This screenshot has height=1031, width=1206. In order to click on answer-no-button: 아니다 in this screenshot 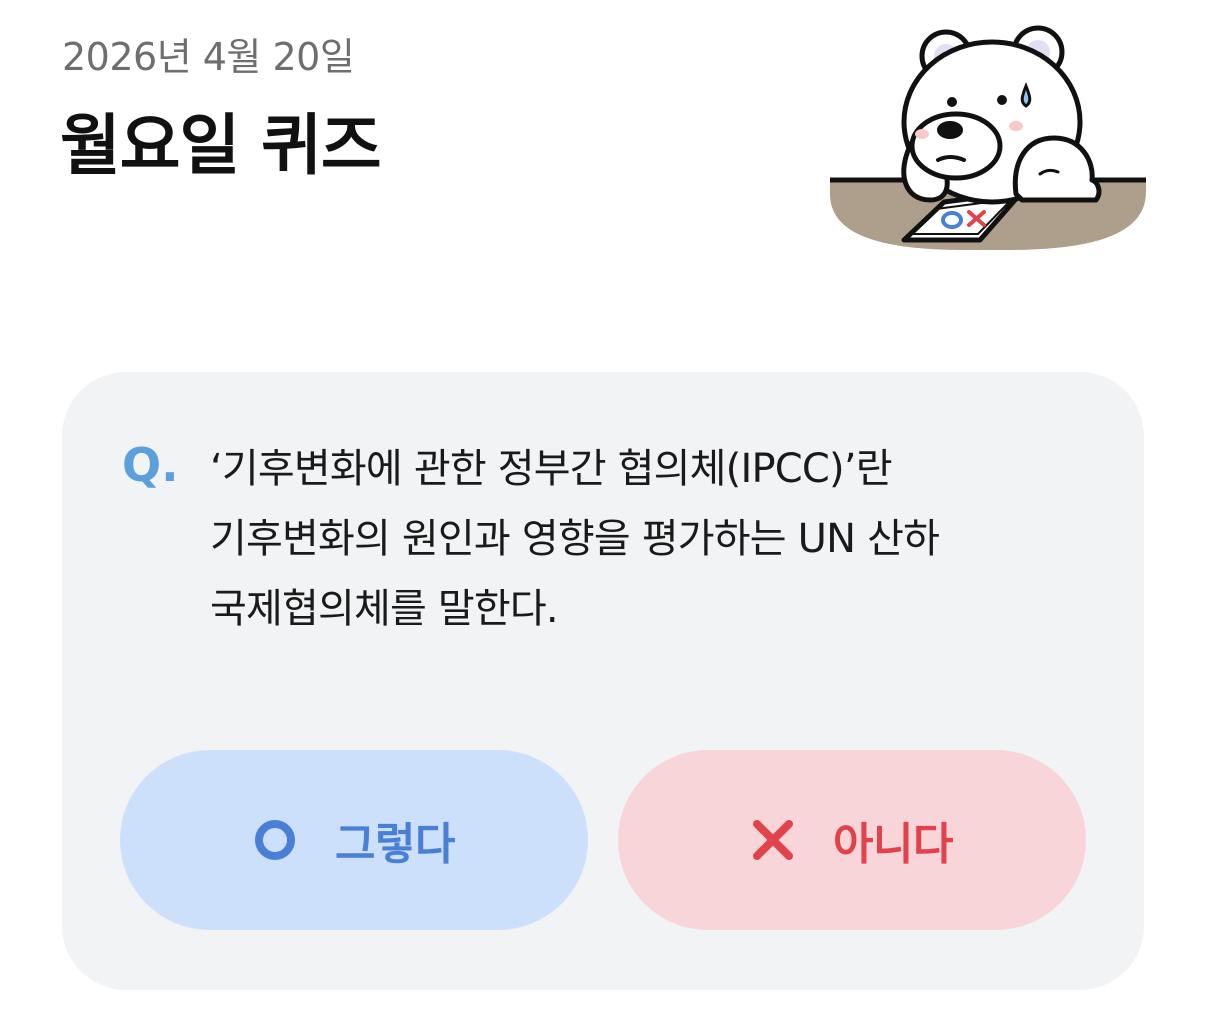, I will do `click(852, 840)`.